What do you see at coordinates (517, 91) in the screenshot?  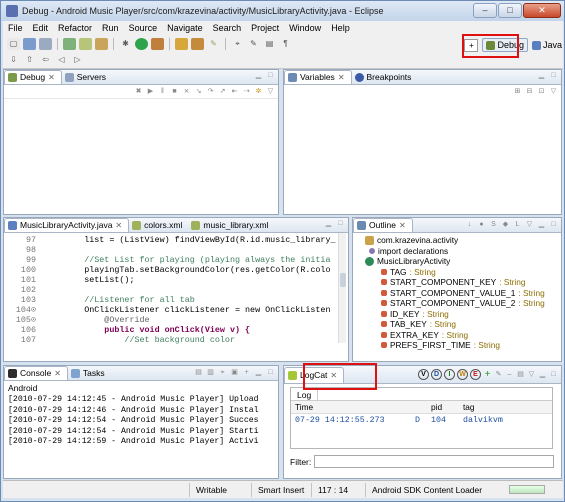 I see `show-type-names-icon: ⊞` at bounding box center [517, 91].